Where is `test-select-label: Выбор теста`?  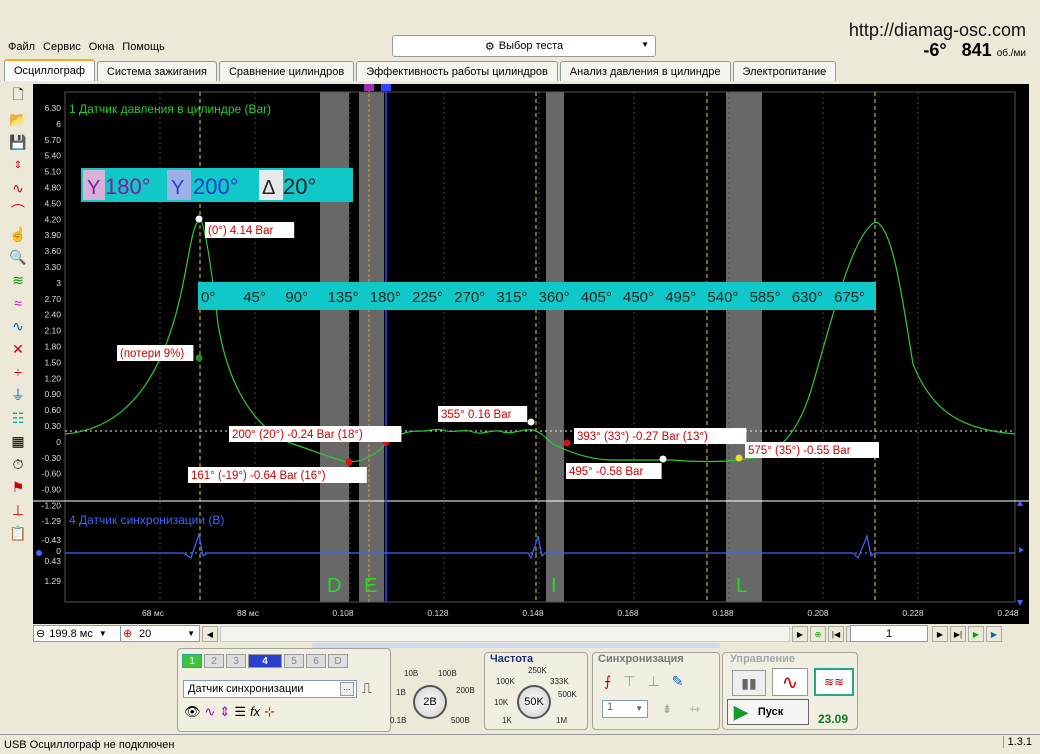
test-select-label: Выбор теста is located at coordinates (531, 46).